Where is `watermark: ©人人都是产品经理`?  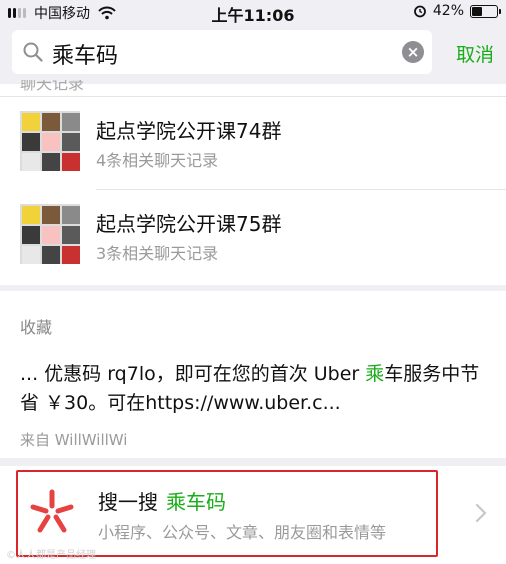
watermark: ©人人都是产品经理 is located at coordinates (51, 555).